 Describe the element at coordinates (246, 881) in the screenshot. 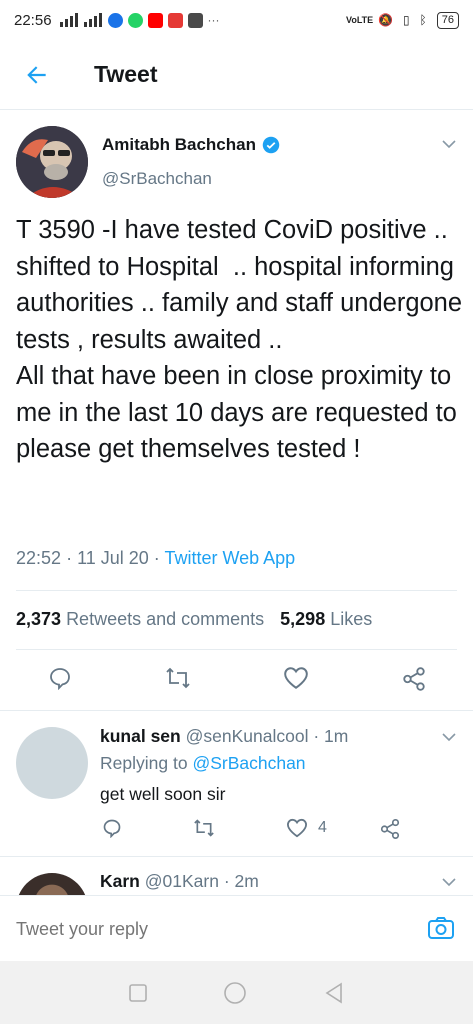

I see `reply-age: 2m` at that location.